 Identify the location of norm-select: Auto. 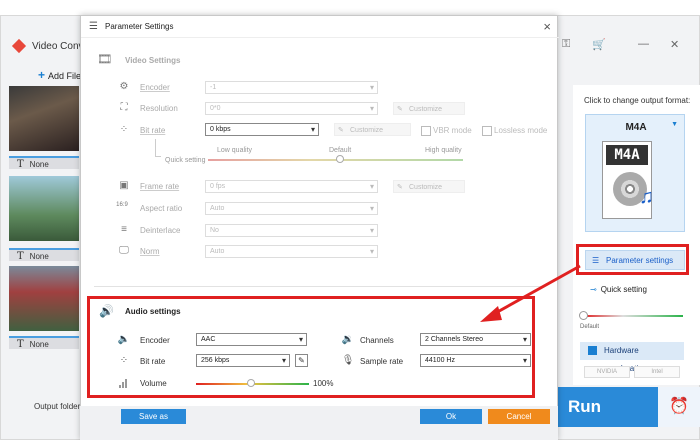
(291, 251).